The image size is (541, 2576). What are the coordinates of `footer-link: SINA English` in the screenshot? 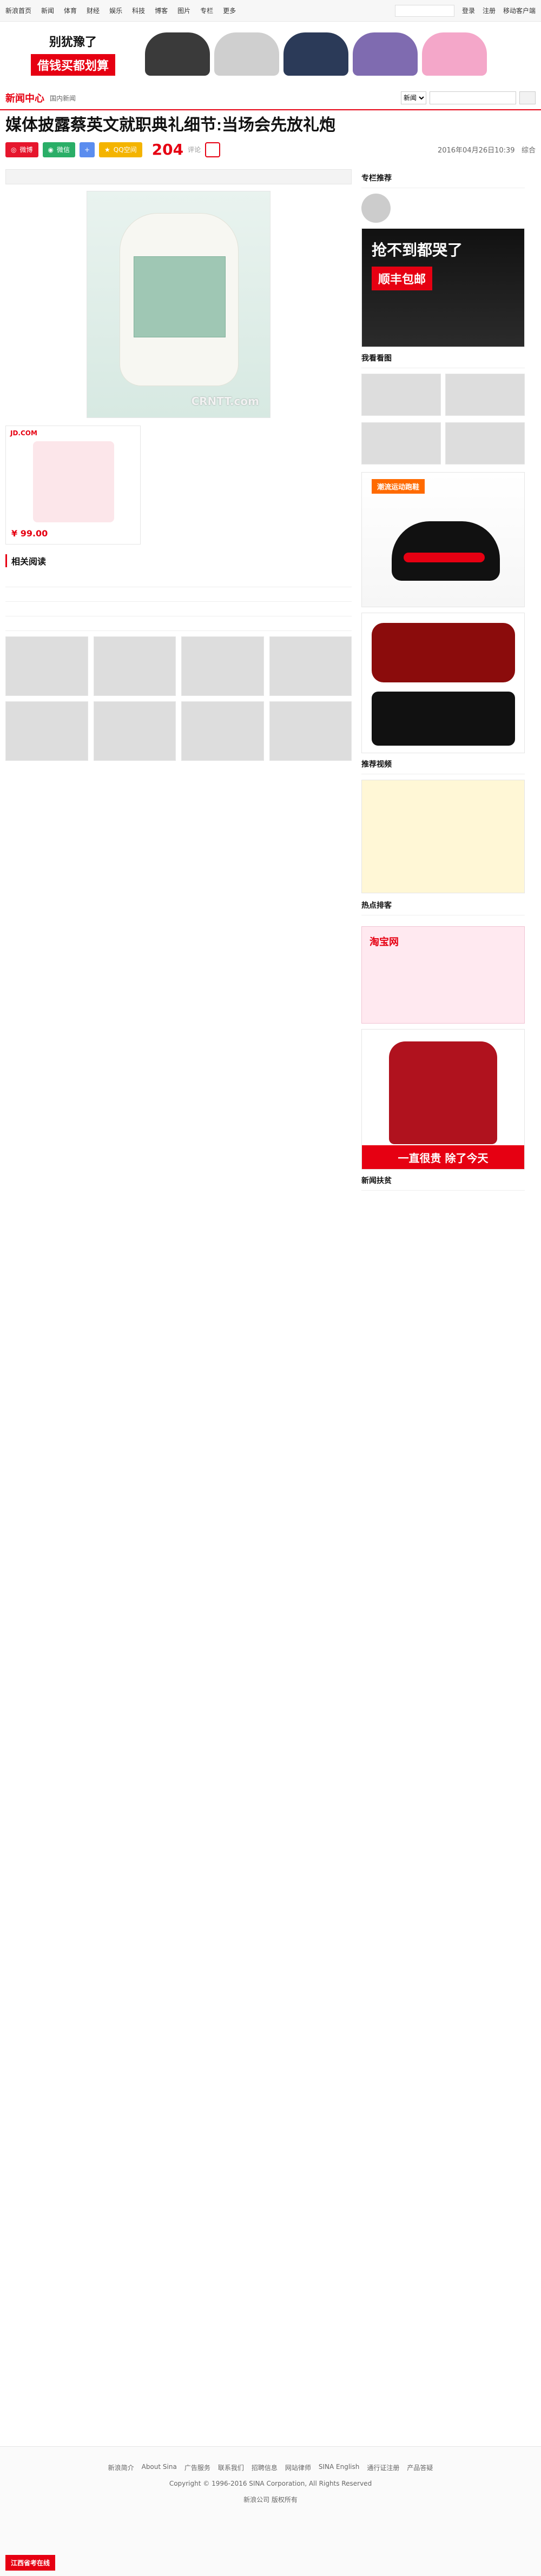 It's located at (340, 2467).